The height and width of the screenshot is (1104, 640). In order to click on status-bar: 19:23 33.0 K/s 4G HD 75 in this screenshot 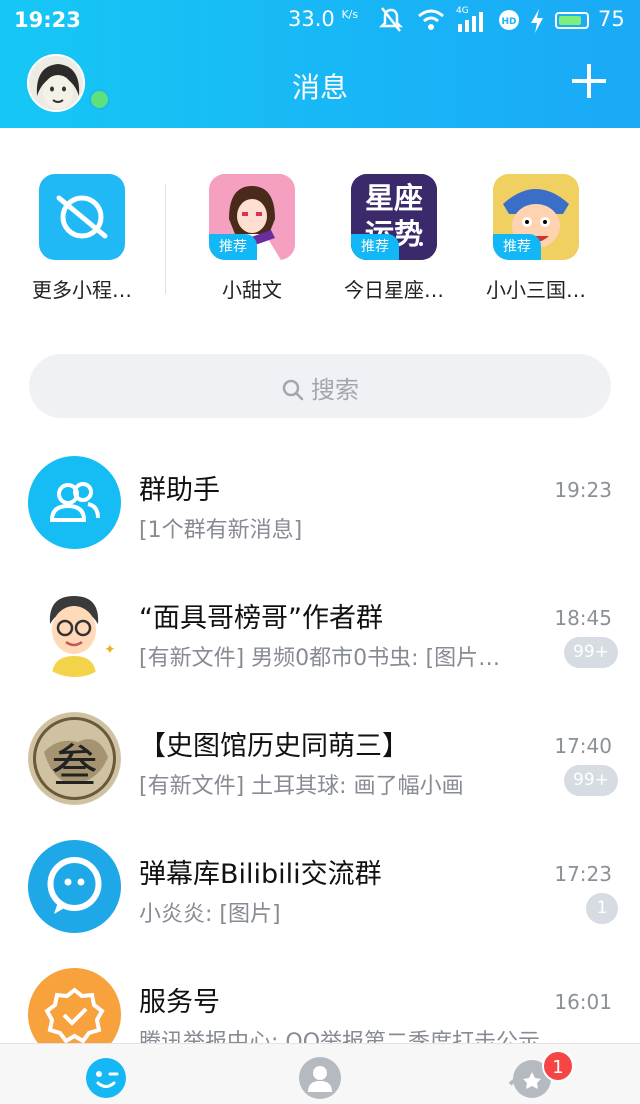, I will do `click(320, 21)`.